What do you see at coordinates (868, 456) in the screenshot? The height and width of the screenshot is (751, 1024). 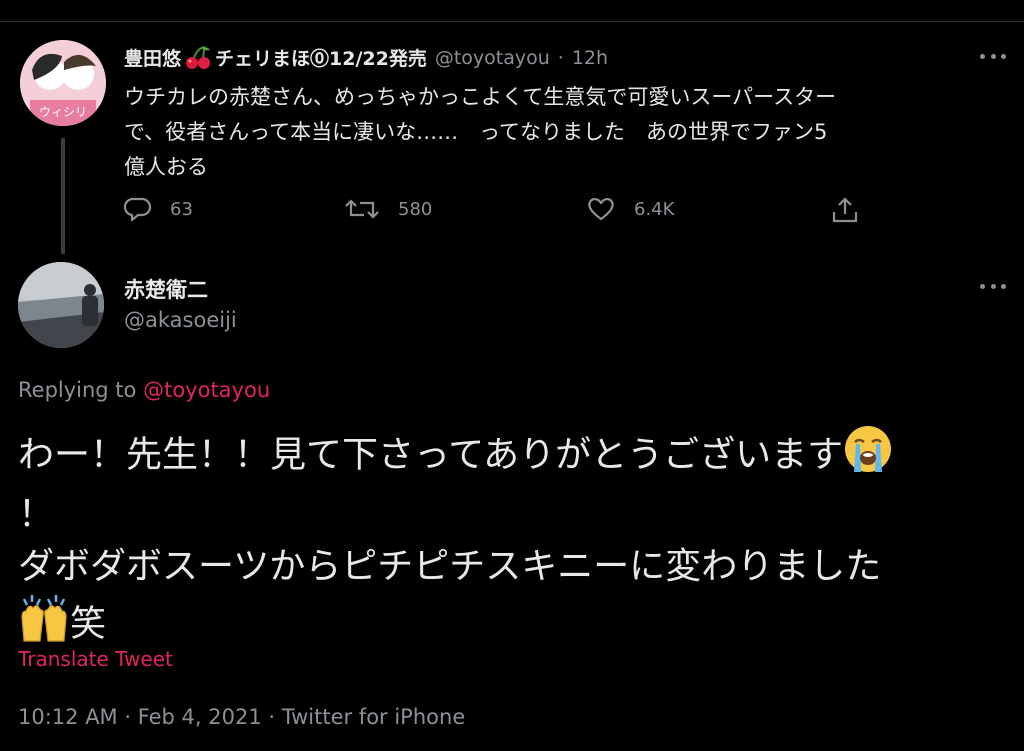 I see `loudly-crying-face-emoji` at bounding box center [868, 456].